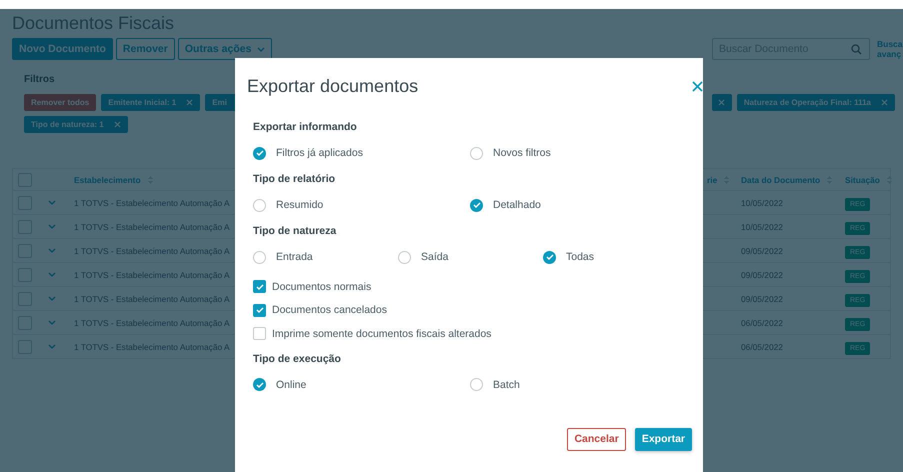 Image resolution: width=903 pixels, height=472 pixels. What do you see at coordinates (517, 205) in the screenshot?
I see `radio-label: Detalhado` at bounding box center [517, 205].